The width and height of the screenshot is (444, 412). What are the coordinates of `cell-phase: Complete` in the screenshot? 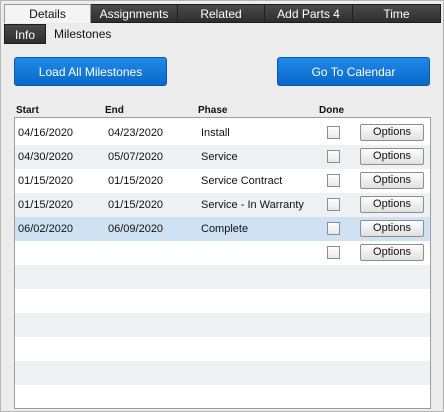 It's located at (225, 229).